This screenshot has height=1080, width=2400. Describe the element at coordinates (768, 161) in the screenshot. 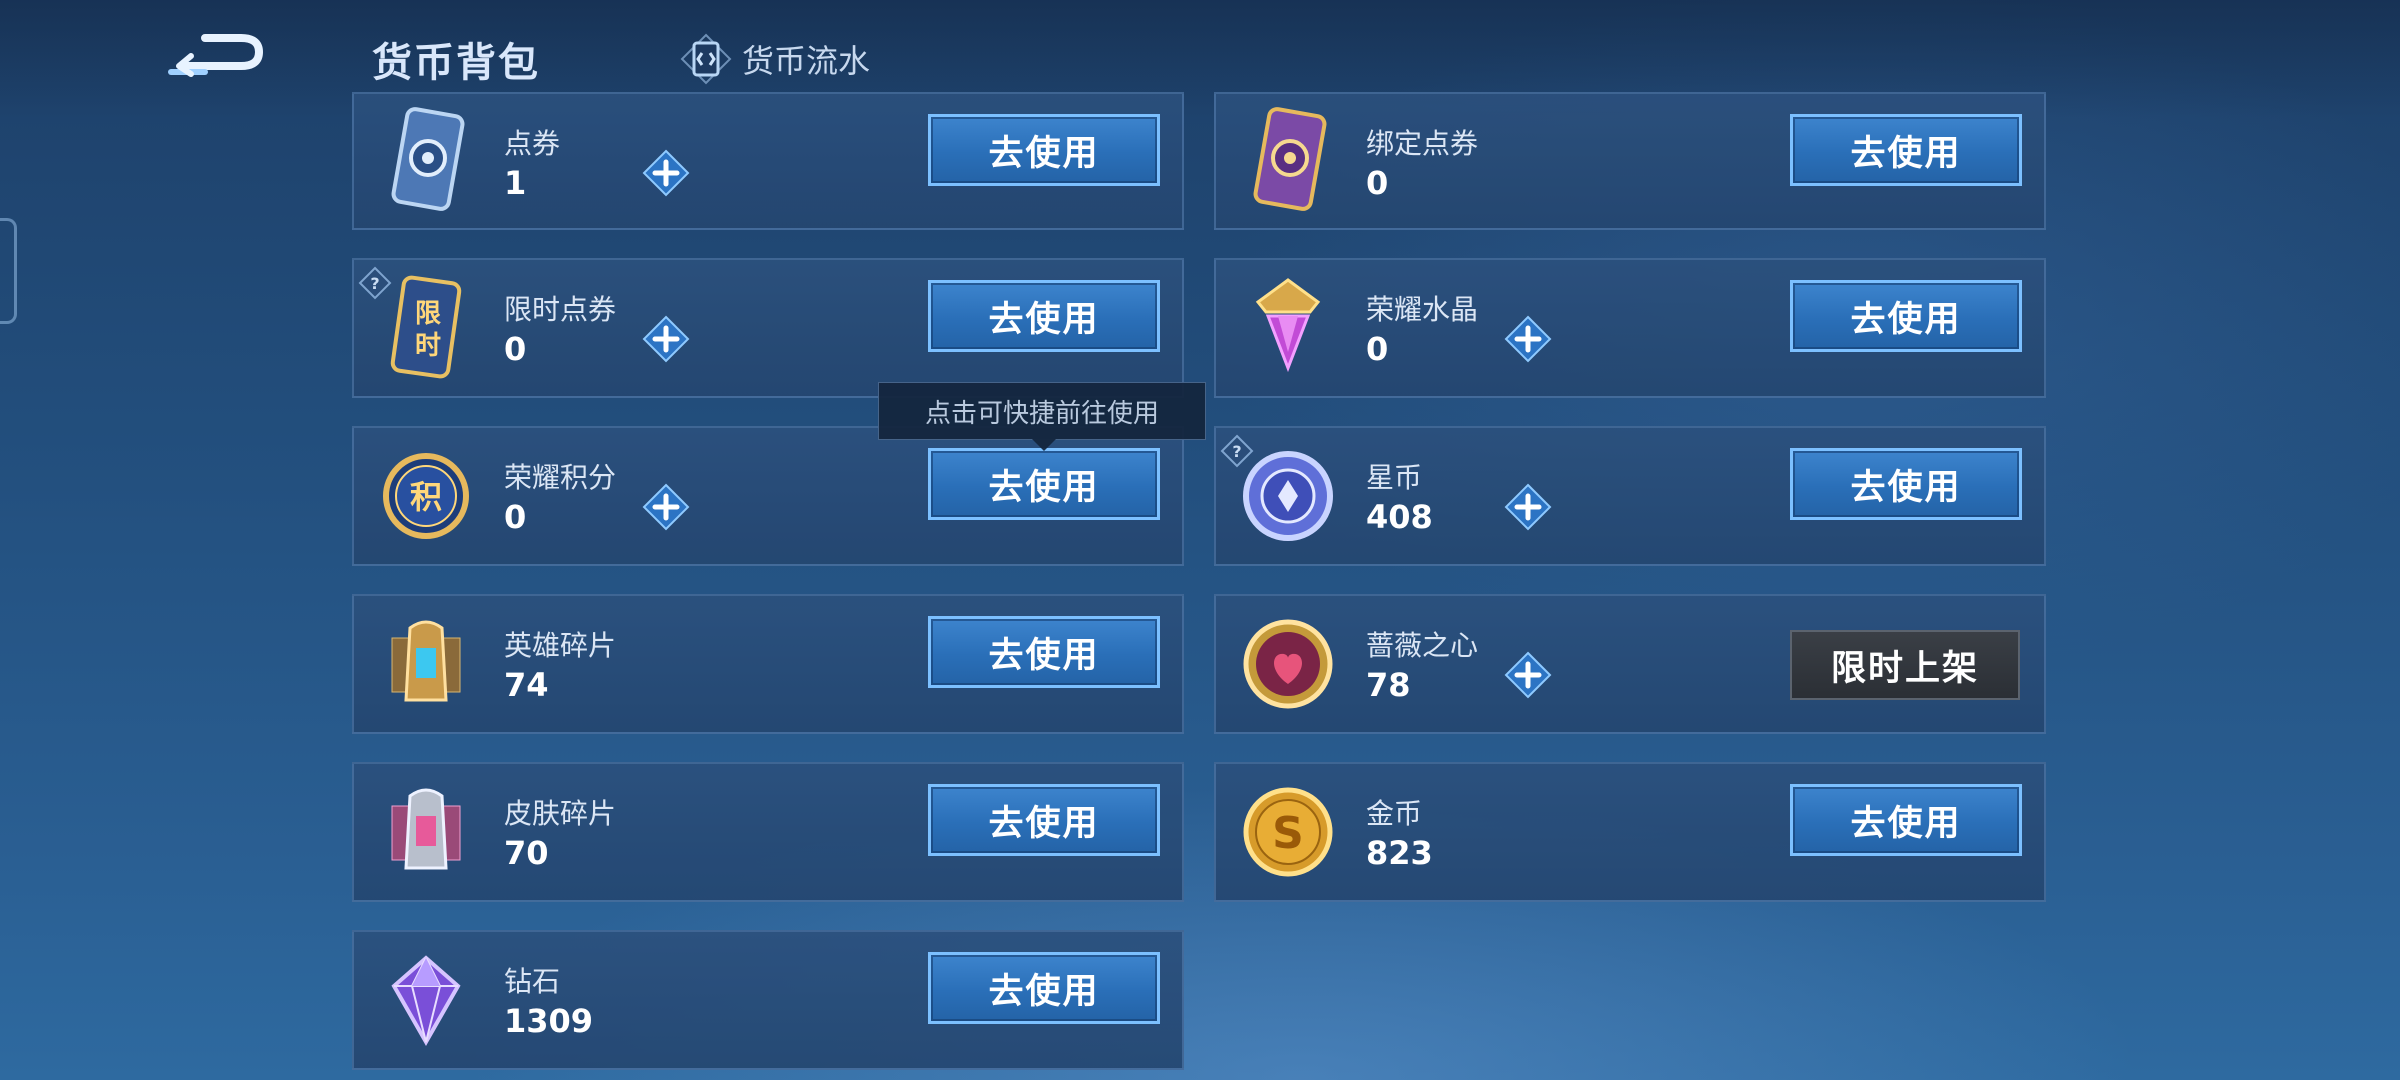

I see `currency-card: 点券 1 去使用` at that location.